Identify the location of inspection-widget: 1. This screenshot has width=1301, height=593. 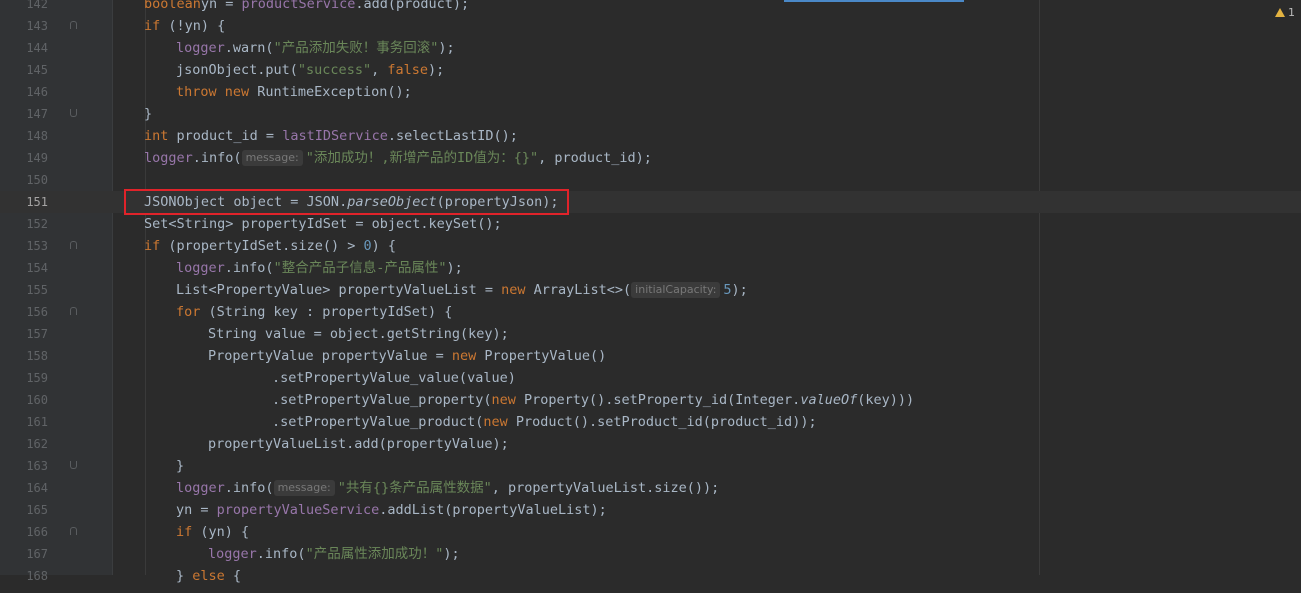
(1285, 12).